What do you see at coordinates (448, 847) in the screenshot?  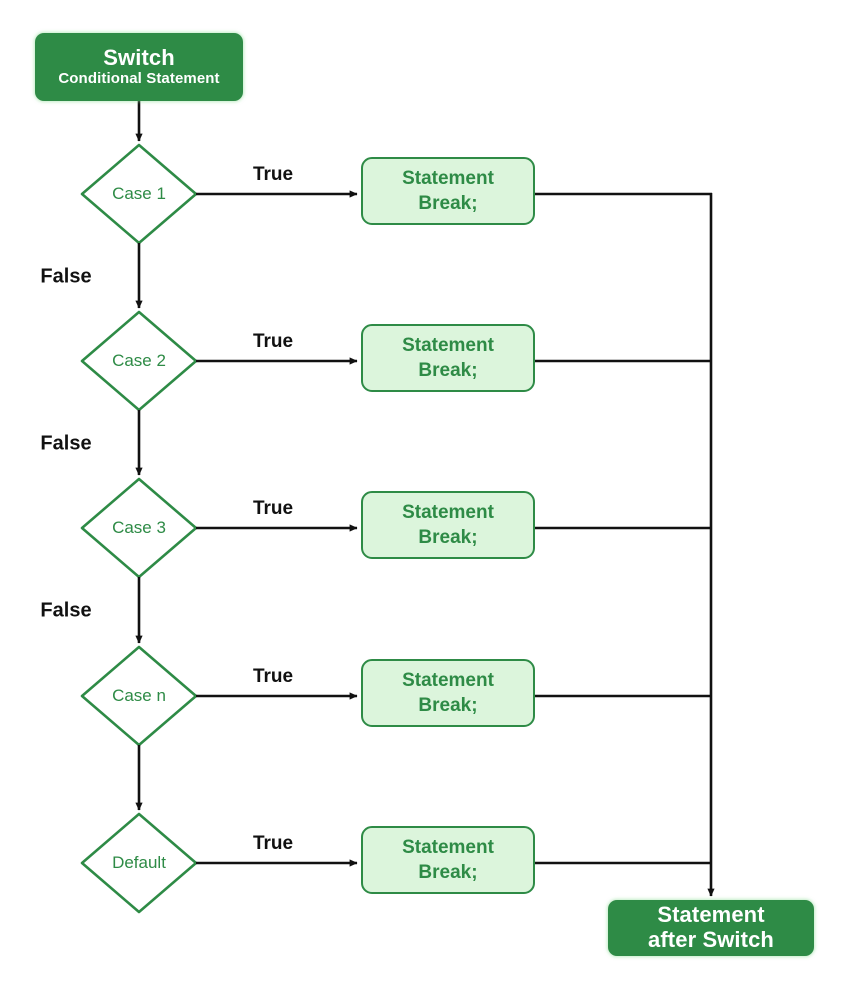 I see `statement-box-5-line1: Statement` at bounding box center [448, 847].